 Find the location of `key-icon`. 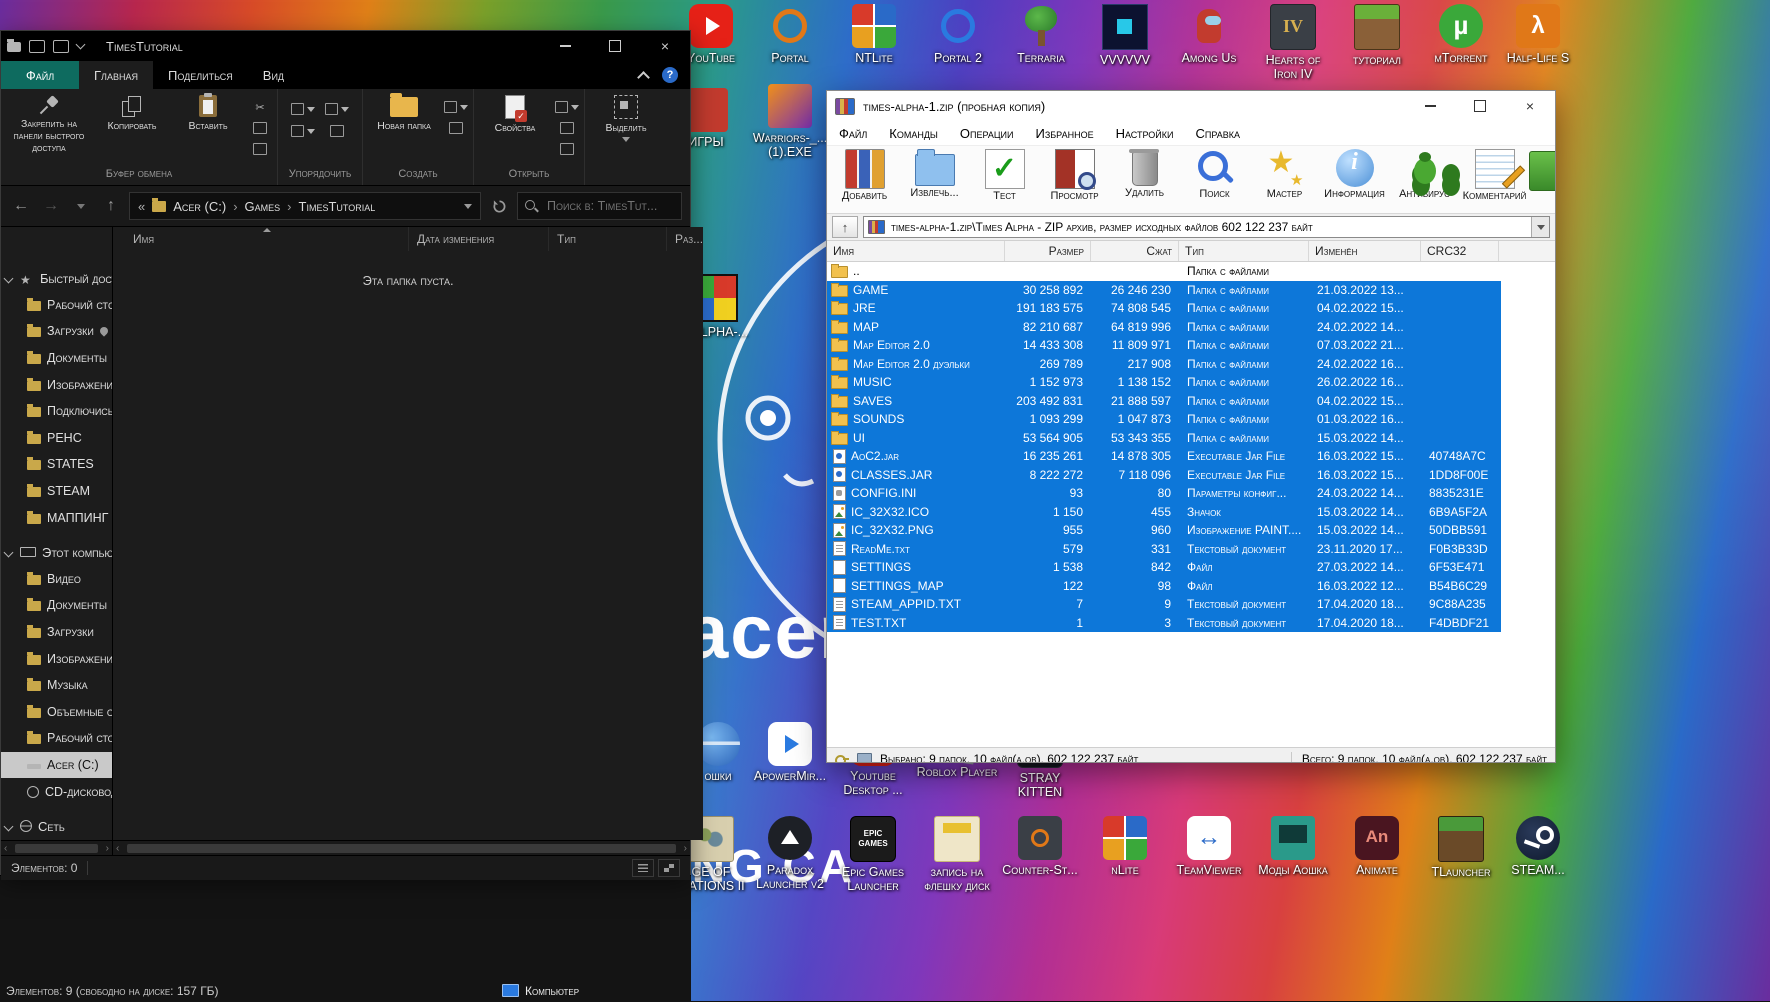

key-icon is located at coordinates (842, 757).